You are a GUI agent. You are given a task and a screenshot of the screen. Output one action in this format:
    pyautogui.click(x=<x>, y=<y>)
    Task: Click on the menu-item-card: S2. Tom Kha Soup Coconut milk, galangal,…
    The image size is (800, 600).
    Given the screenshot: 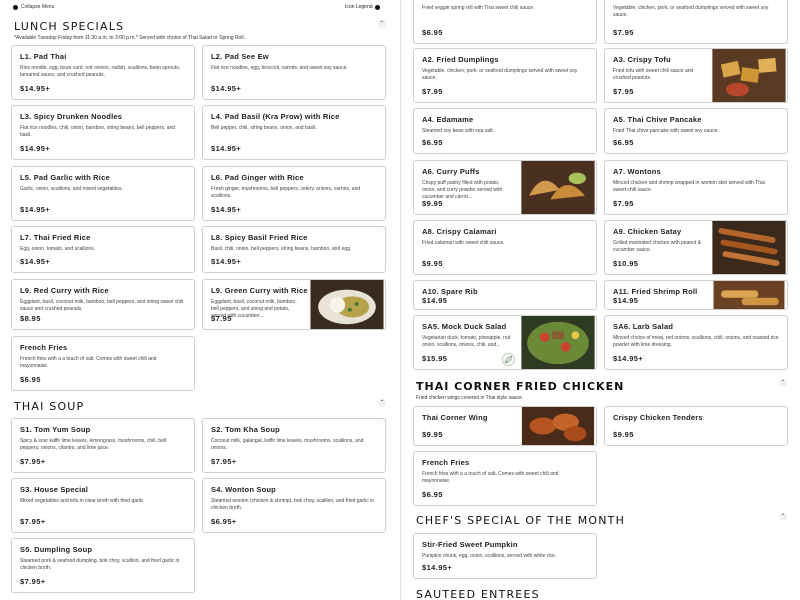 What is the action you would take?
    pyautogui.click(x=294, y=445)
    